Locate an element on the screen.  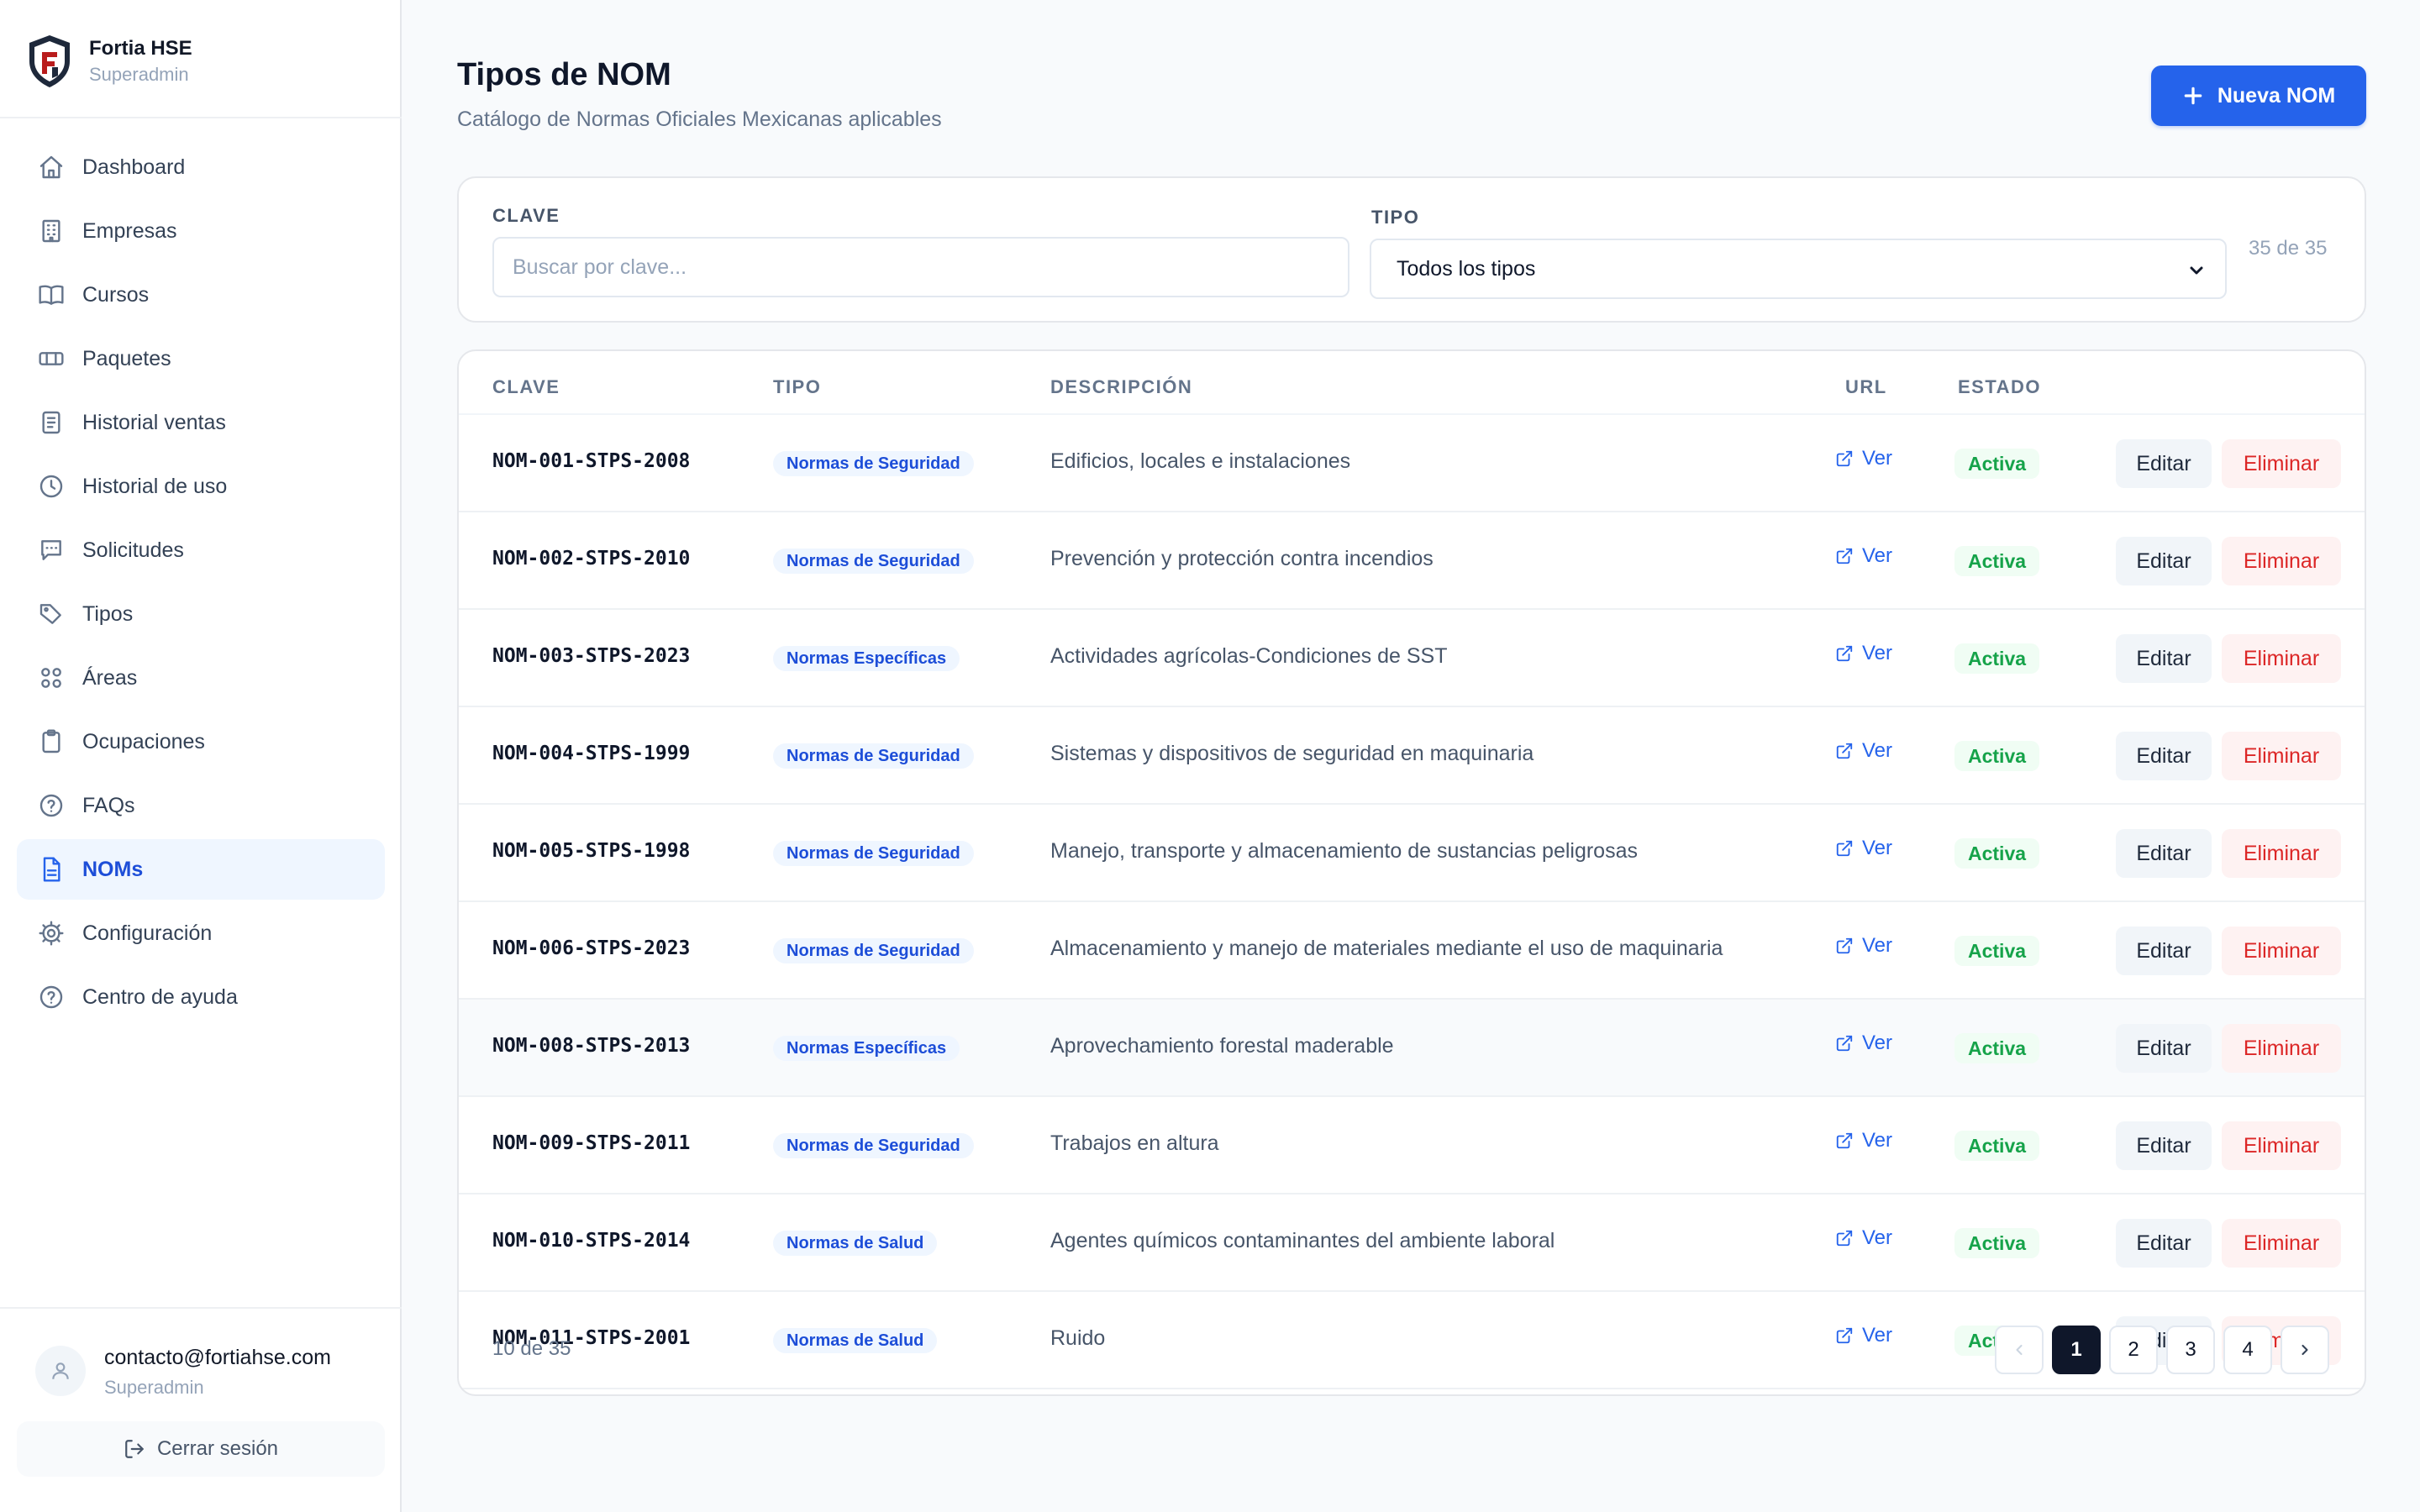
nom-clave: NOM-008-STPS-2013 is located at coordinates (591, 1046).